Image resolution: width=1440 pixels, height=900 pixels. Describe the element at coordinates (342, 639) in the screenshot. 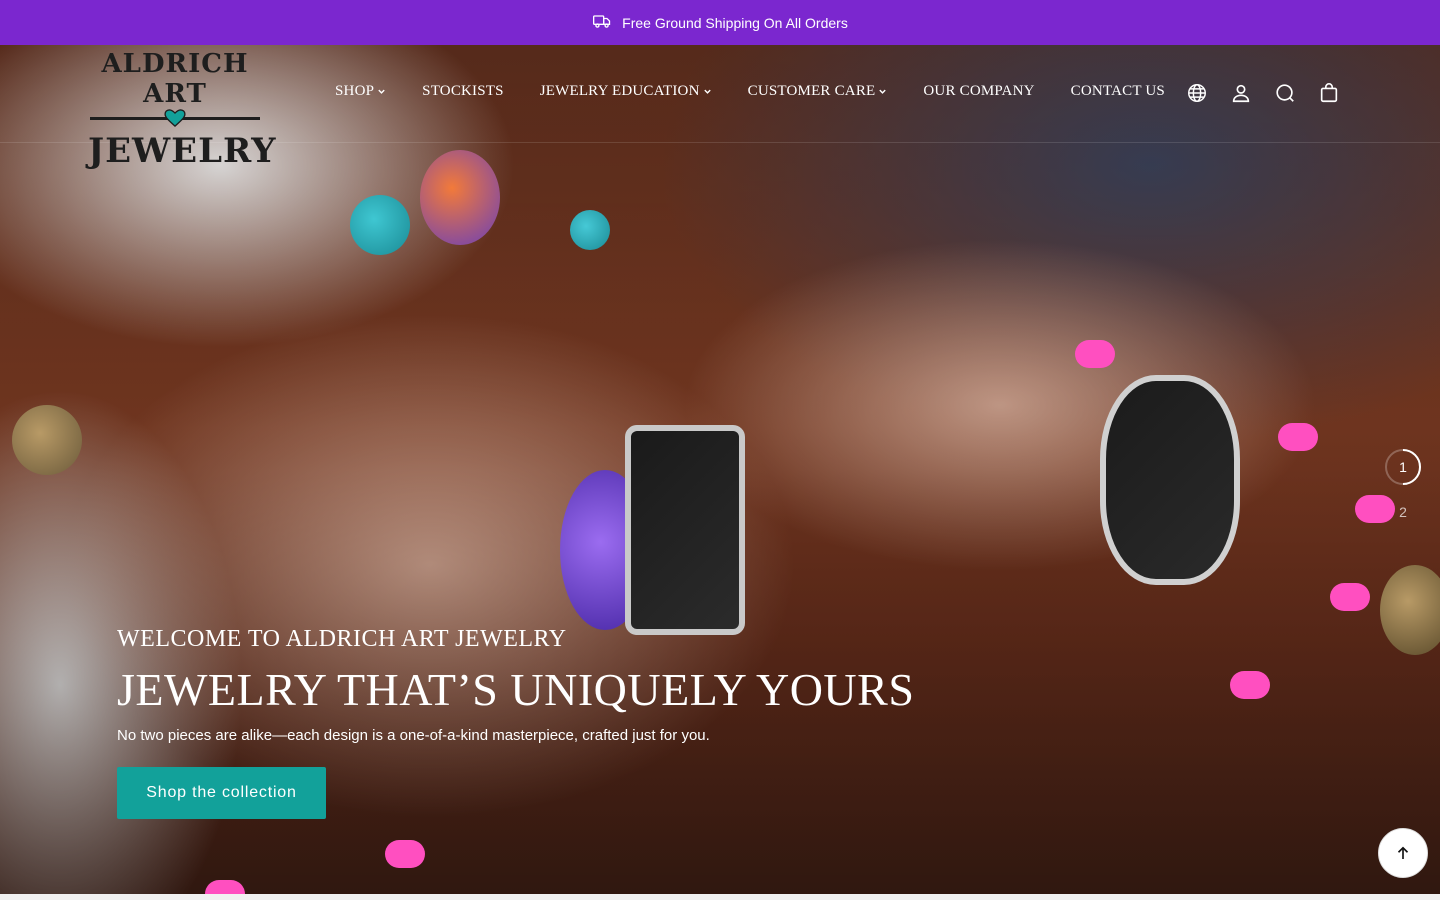

I see `hero-kicker: WELCOME TO ALDRICH ART JEWELRY` at that location.